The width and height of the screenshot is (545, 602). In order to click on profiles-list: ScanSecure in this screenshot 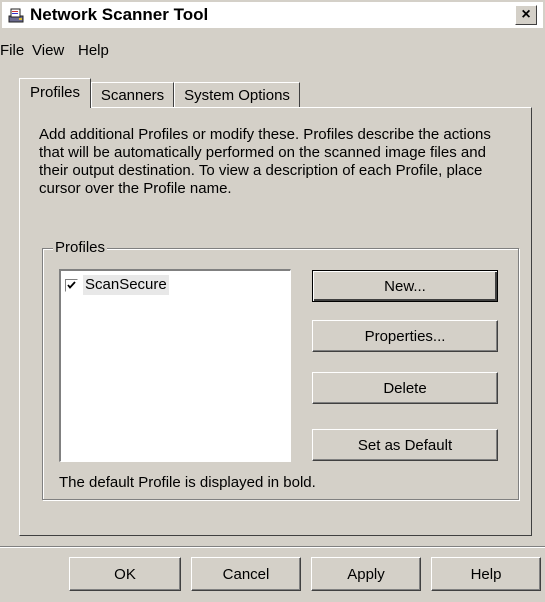, I will do `click(175, 365)`.